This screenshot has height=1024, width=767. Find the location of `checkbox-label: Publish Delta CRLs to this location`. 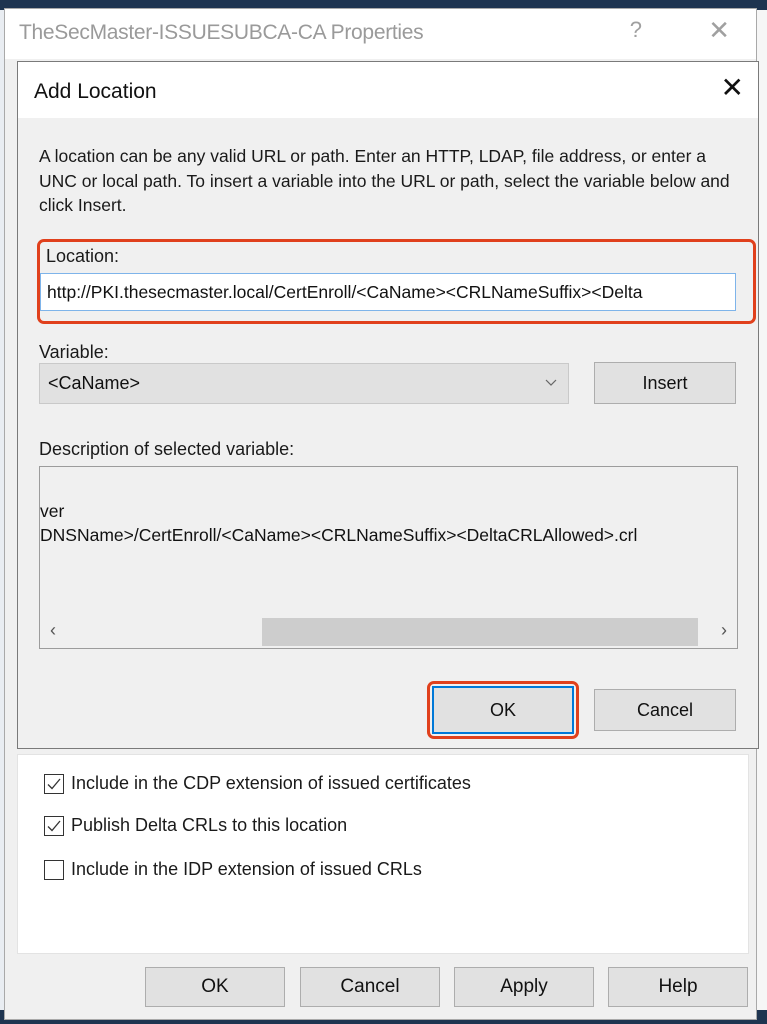

checkbox-label: Publish Delta CRLs to this location is located at coordinates (209, 825).